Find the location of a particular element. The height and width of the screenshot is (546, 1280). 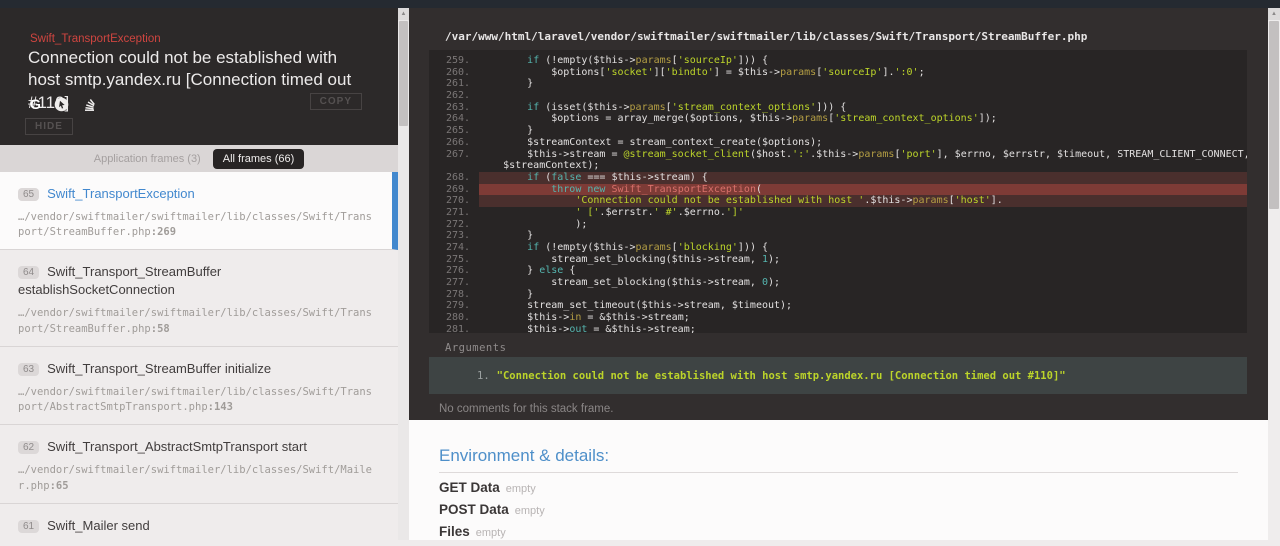

divider is located at coordinates (838, 472).